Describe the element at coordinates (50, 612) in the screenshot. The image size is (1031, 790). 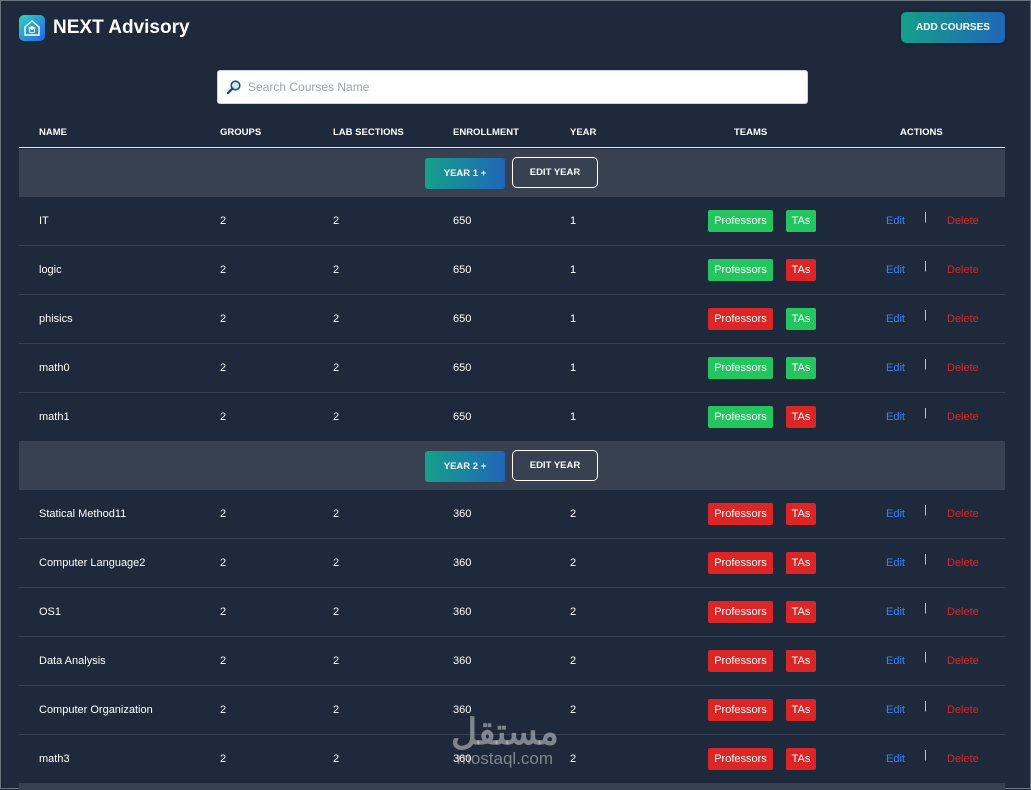
I see `course-name: OS1` at that location.